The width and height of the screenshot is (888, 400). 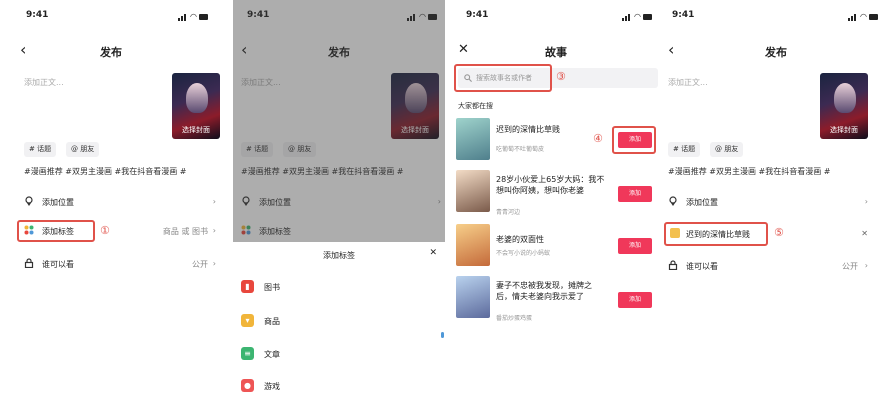 I want to click on story-title: 28岁小伙爱上65岁大妈：我不想叫你阿姨，想叫你老婆, so click(x=550, y=185).